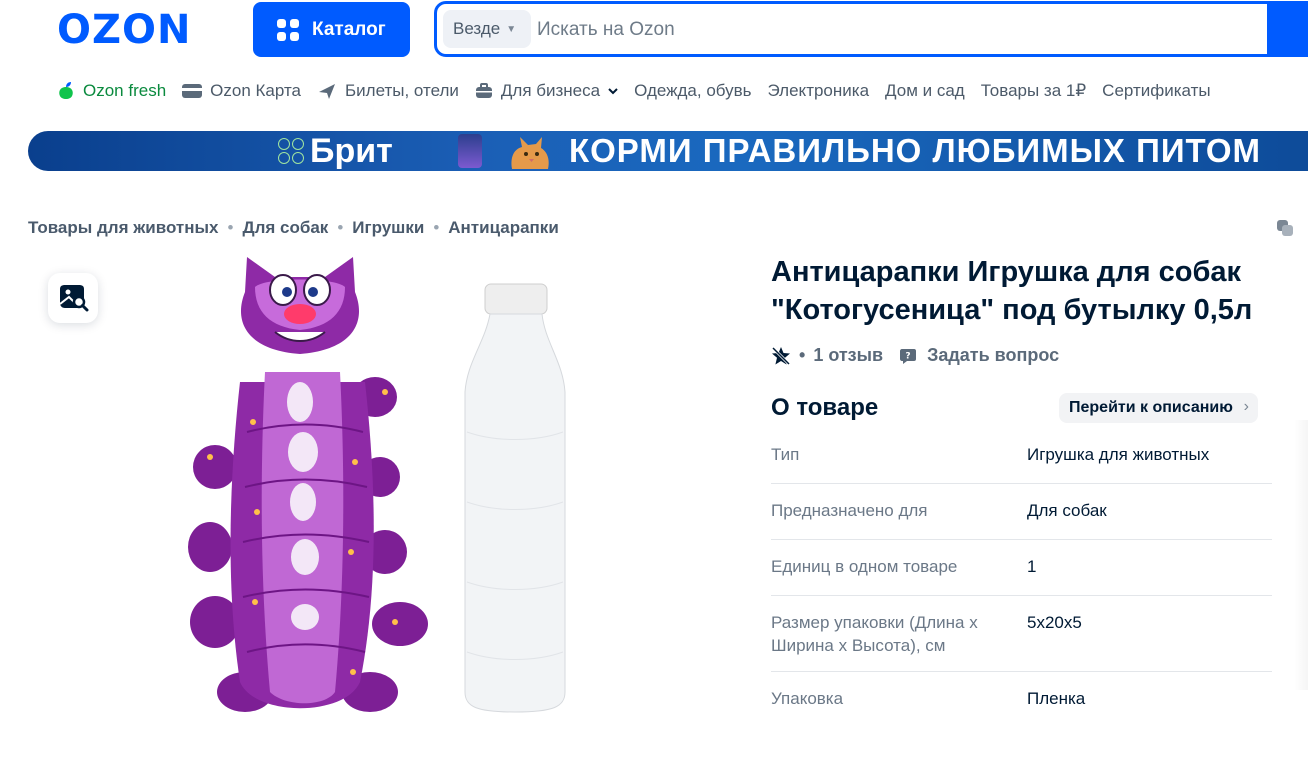  What do you see at coordinates (327, 91) in the screenshot?
I see `plane-icon` at bounding box center [327, 91].